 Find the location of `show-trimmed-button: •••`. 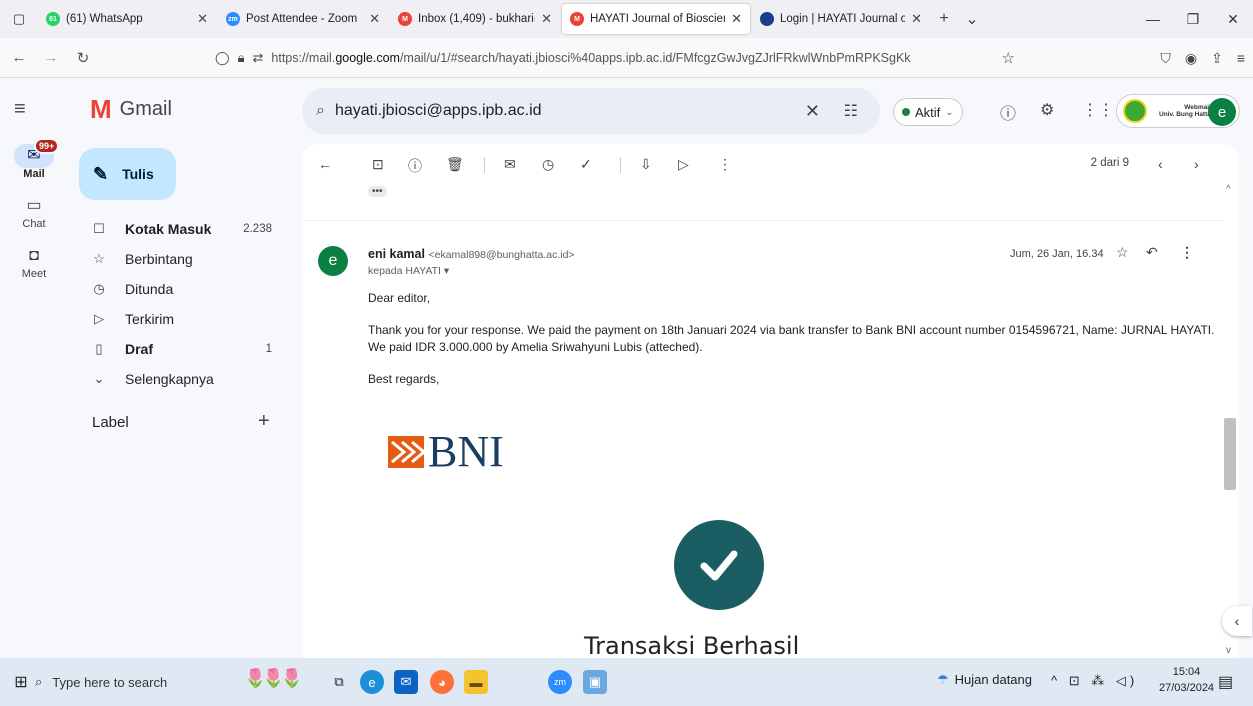

show-trimmed-button: ••• is located at coordinates (377, 191).